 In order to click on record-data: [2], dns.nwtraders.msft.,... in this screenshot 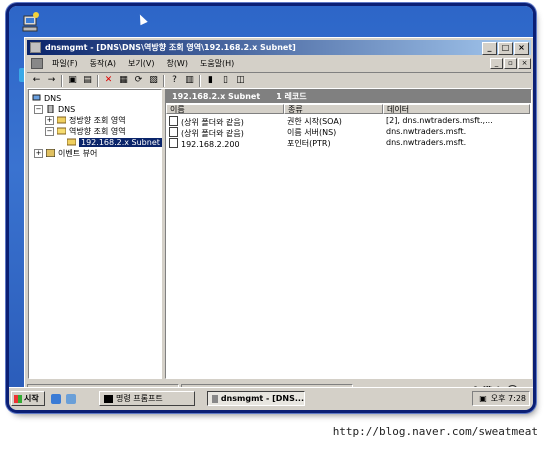, I will do `click(439, 120)`.